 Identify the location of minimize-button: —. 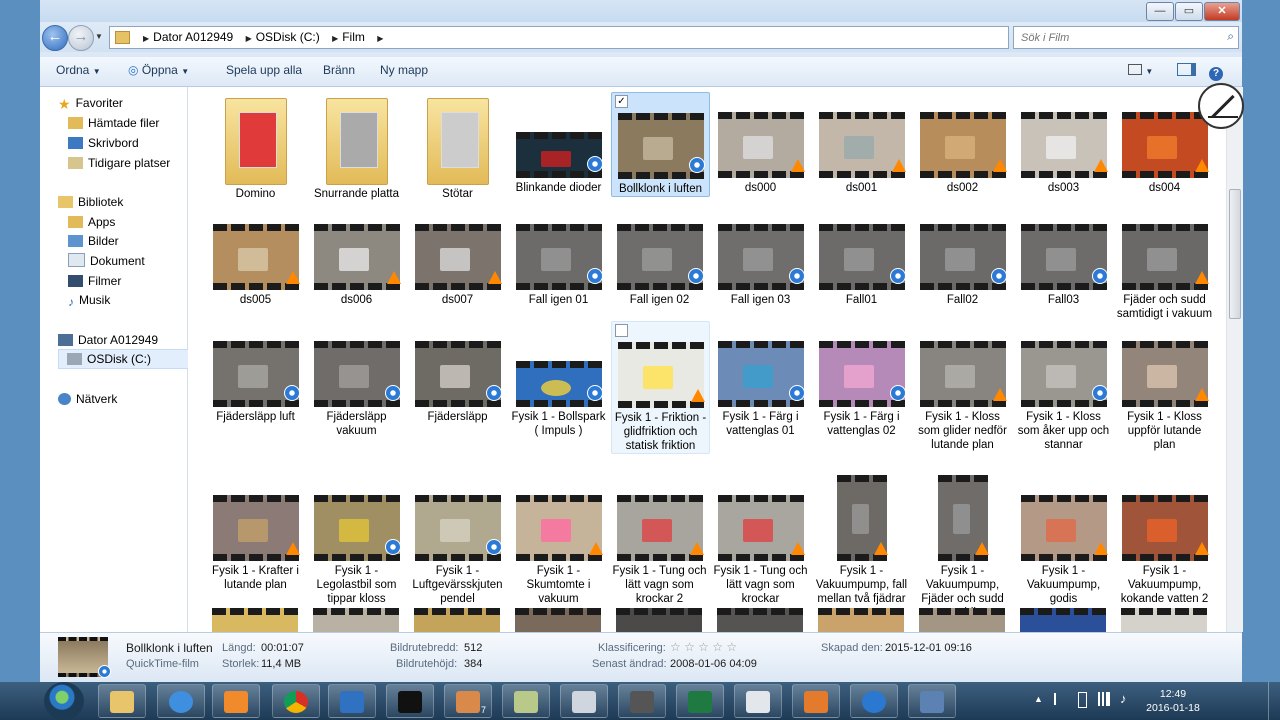
(1160, 11).